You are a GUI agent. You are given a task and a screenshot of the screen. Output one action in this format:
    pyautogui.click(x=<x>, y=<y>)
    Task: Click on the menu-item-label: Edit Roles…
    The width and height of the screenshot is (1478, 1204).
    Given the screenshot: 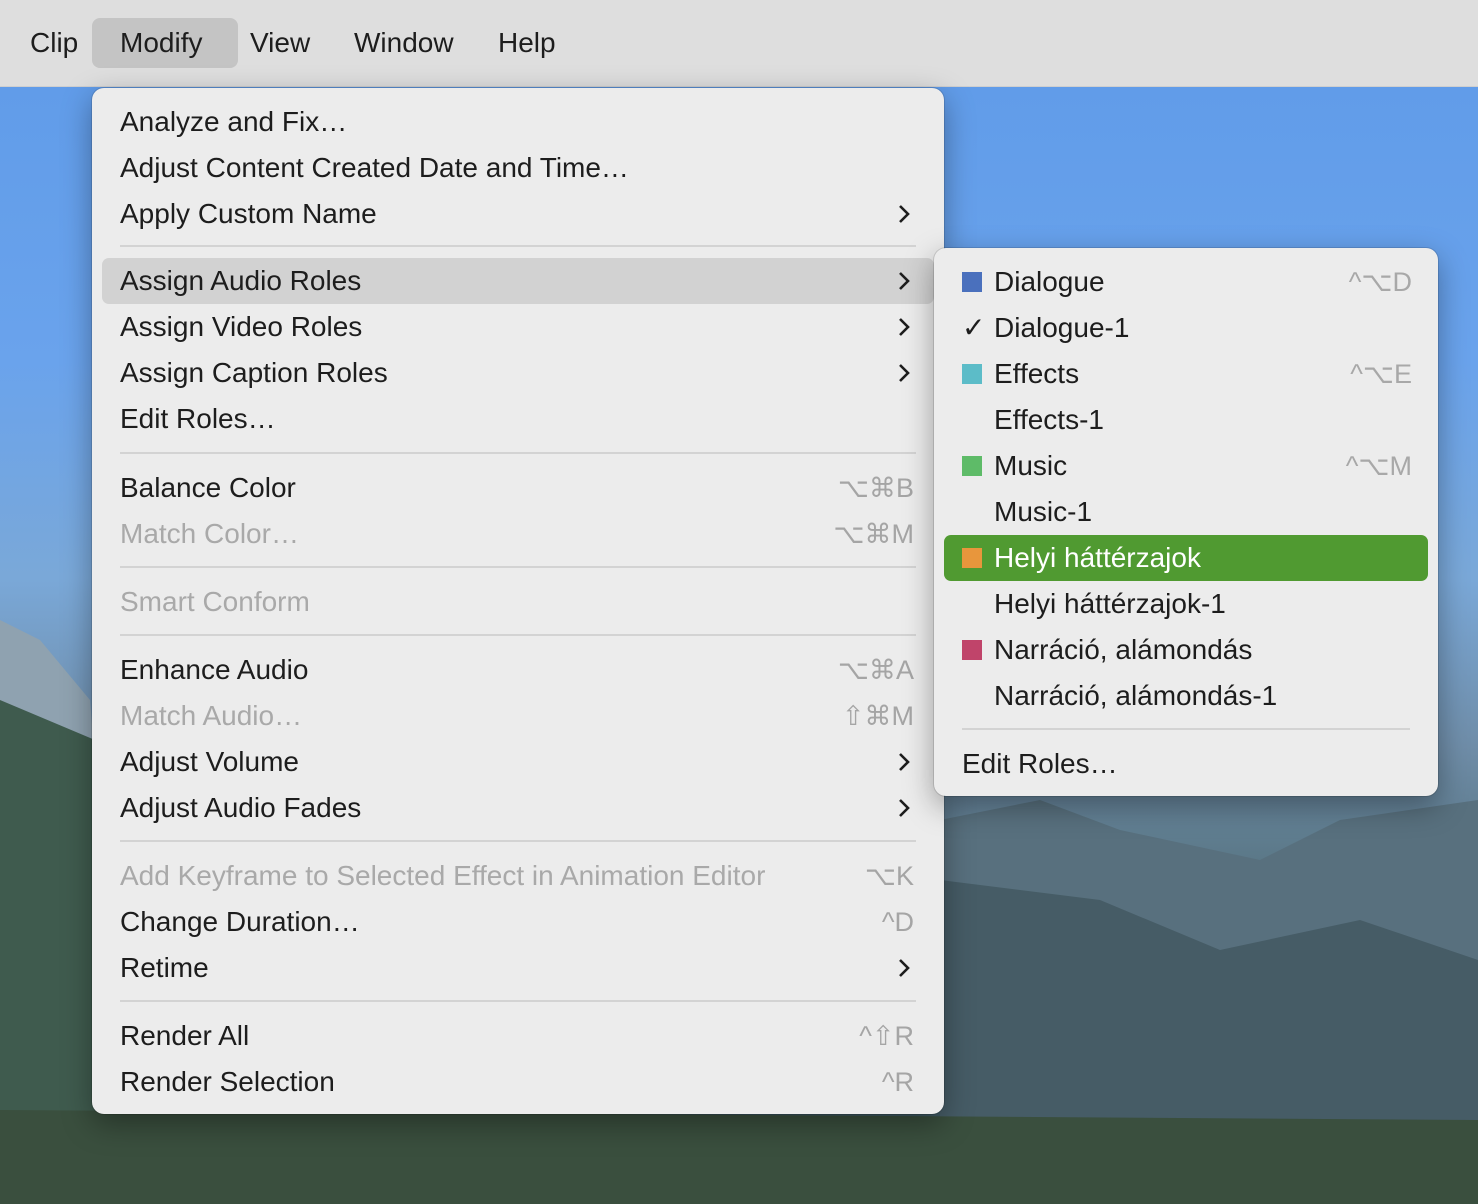 What is the action you would take?
    pyautogui.click(x=198, y=418)
    